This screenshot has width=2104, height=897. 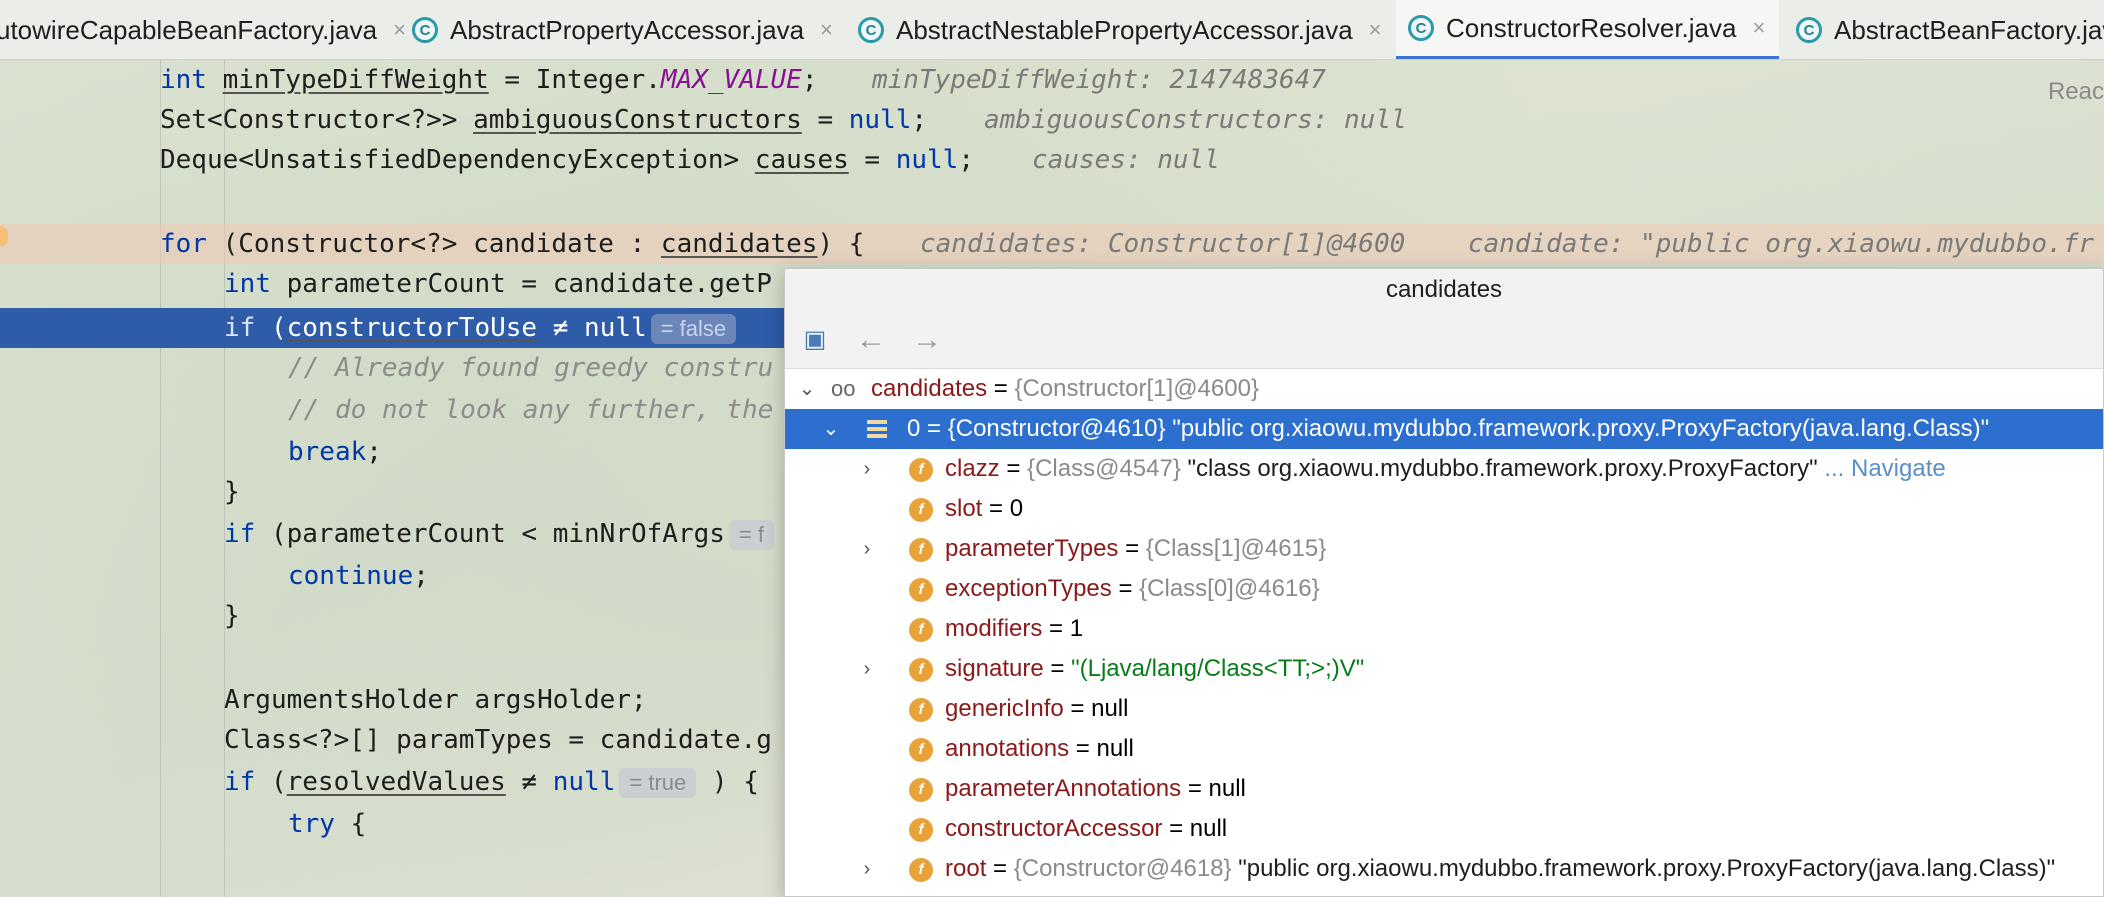 What do you see at coordinates (1124, 29) in the screenshot?
I see `tab-label: AbstractNestablePropertyAccessor.java` at bounding box center [1124, 29].